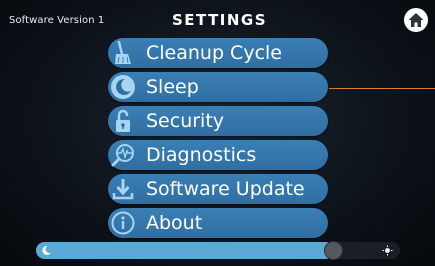 This screenshot has width=435, height=266. I want to click on broom-icon, so click(123, 52).